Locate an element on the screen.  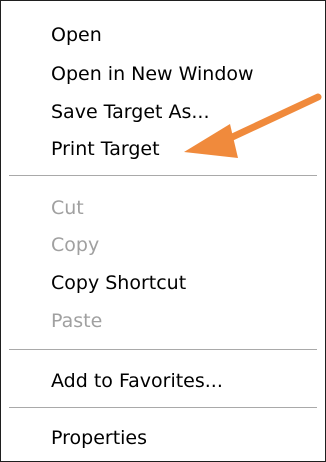
menu-item-print-target: Print Target is located at coordinates (105, 149).